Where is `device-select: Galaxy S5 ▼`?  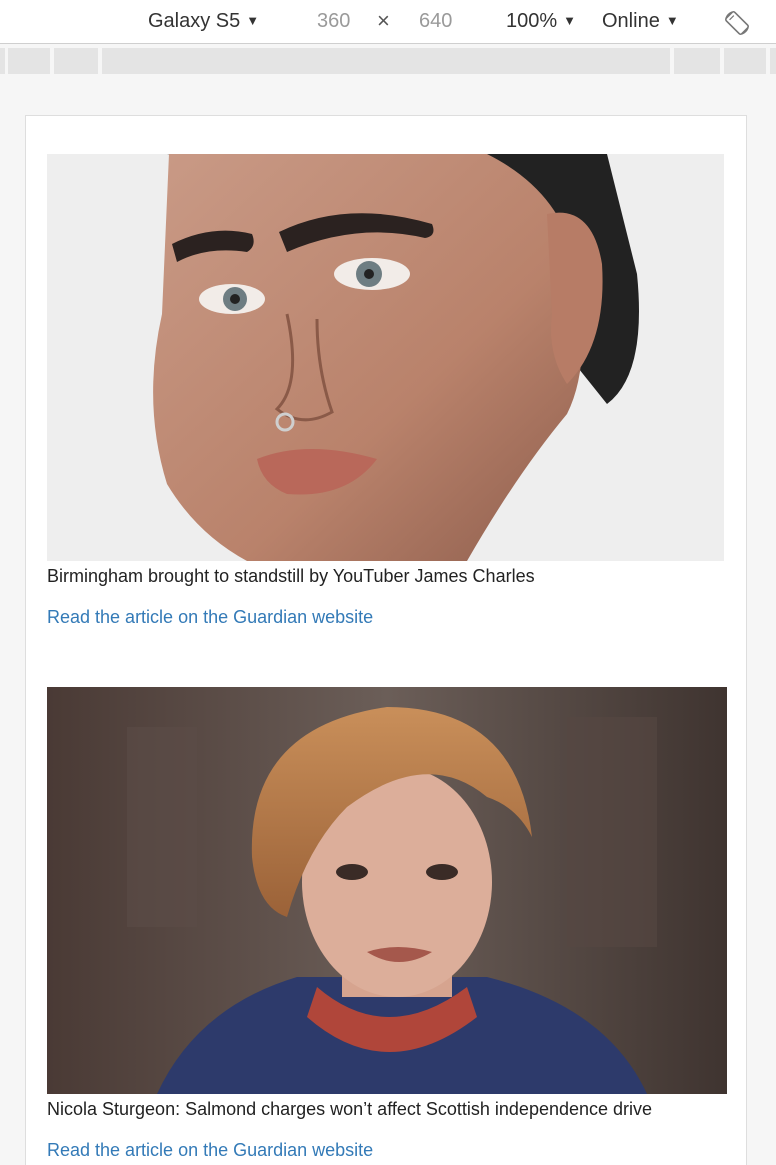
device-select: Galaxy S5 ▼ is located at coordinates (203, 21).